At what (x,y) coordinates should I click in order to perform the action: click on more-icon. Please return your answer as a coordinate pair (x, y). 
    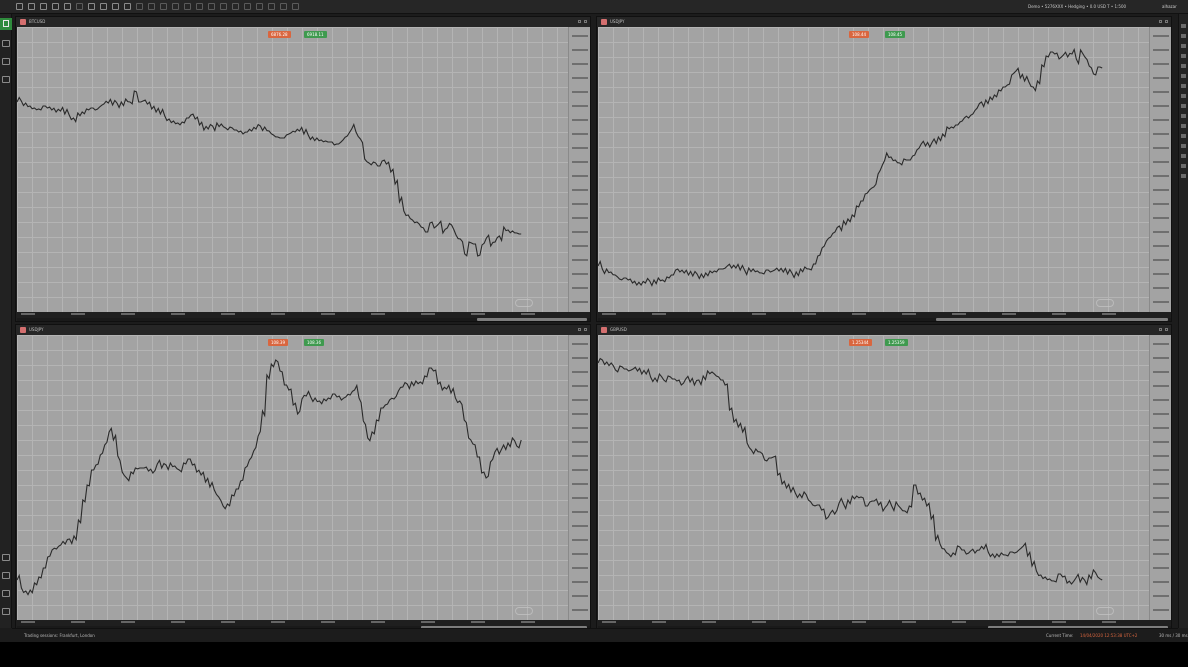
    Looking at the image, I should click on (295, 6).